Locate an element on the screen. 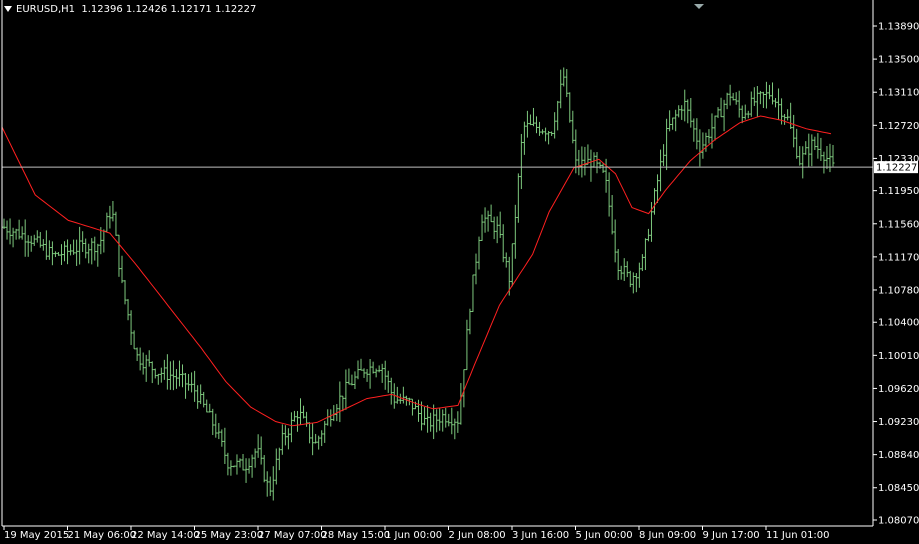 The image size is (919, 544). y-tick-label: 1.09230 is located at coordinates (898, 422).